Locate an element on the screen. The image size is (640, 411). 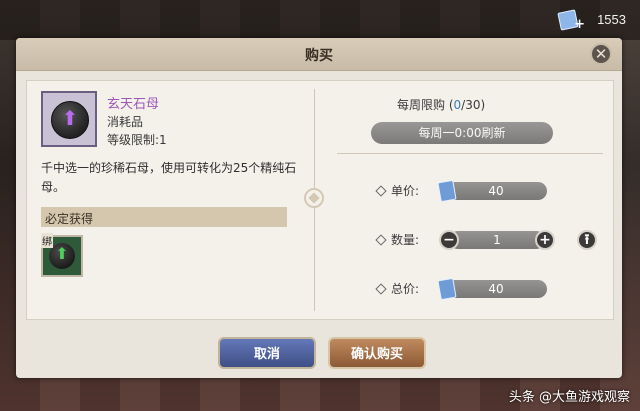
reward-header: 必定获得 is located at coordinates (69, 219).